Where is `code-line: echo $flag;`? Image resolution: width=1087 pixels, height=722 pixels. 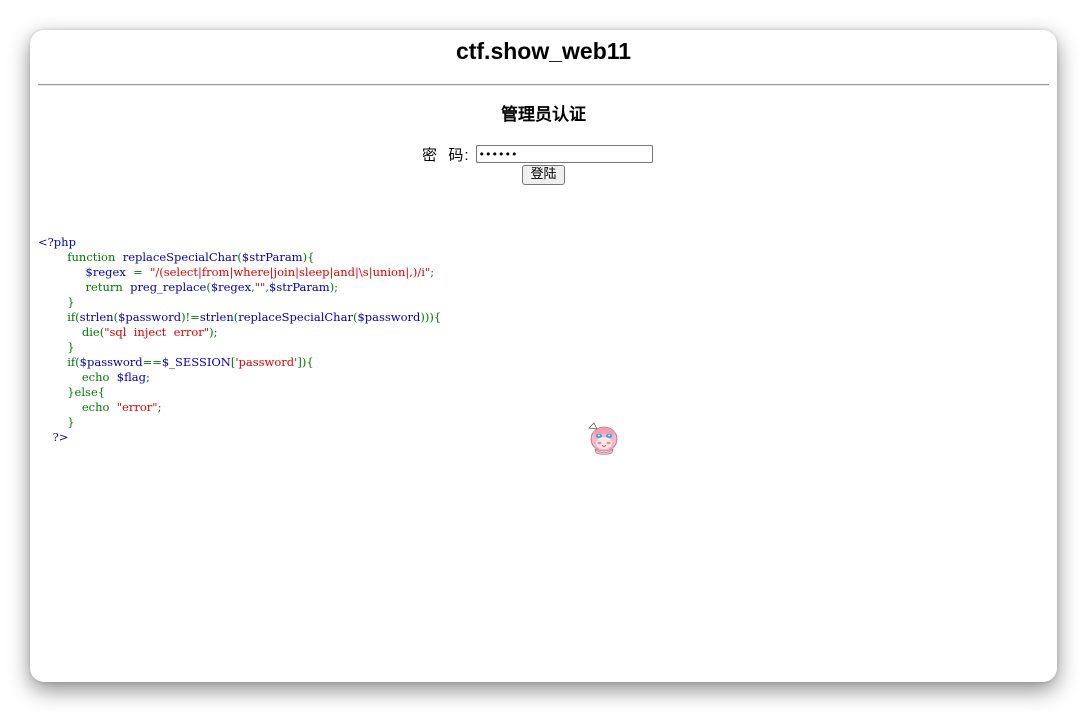 code-line: echo $flag; is located at coordinates (239, 377).